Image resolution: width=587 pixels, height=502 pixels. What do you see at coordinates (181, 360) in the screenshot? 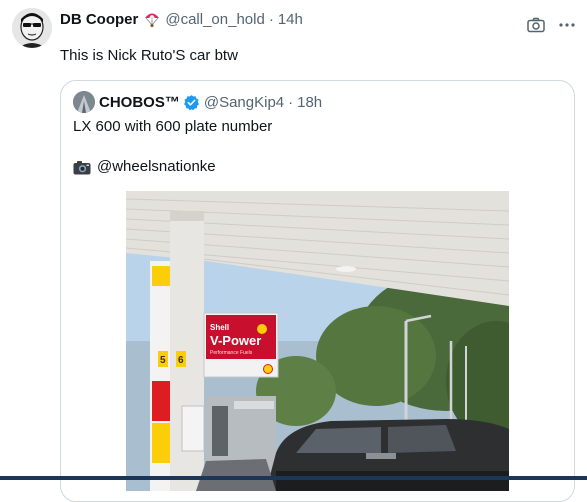
I see `pump-number-6: 6` at bounding box center [181, 360].